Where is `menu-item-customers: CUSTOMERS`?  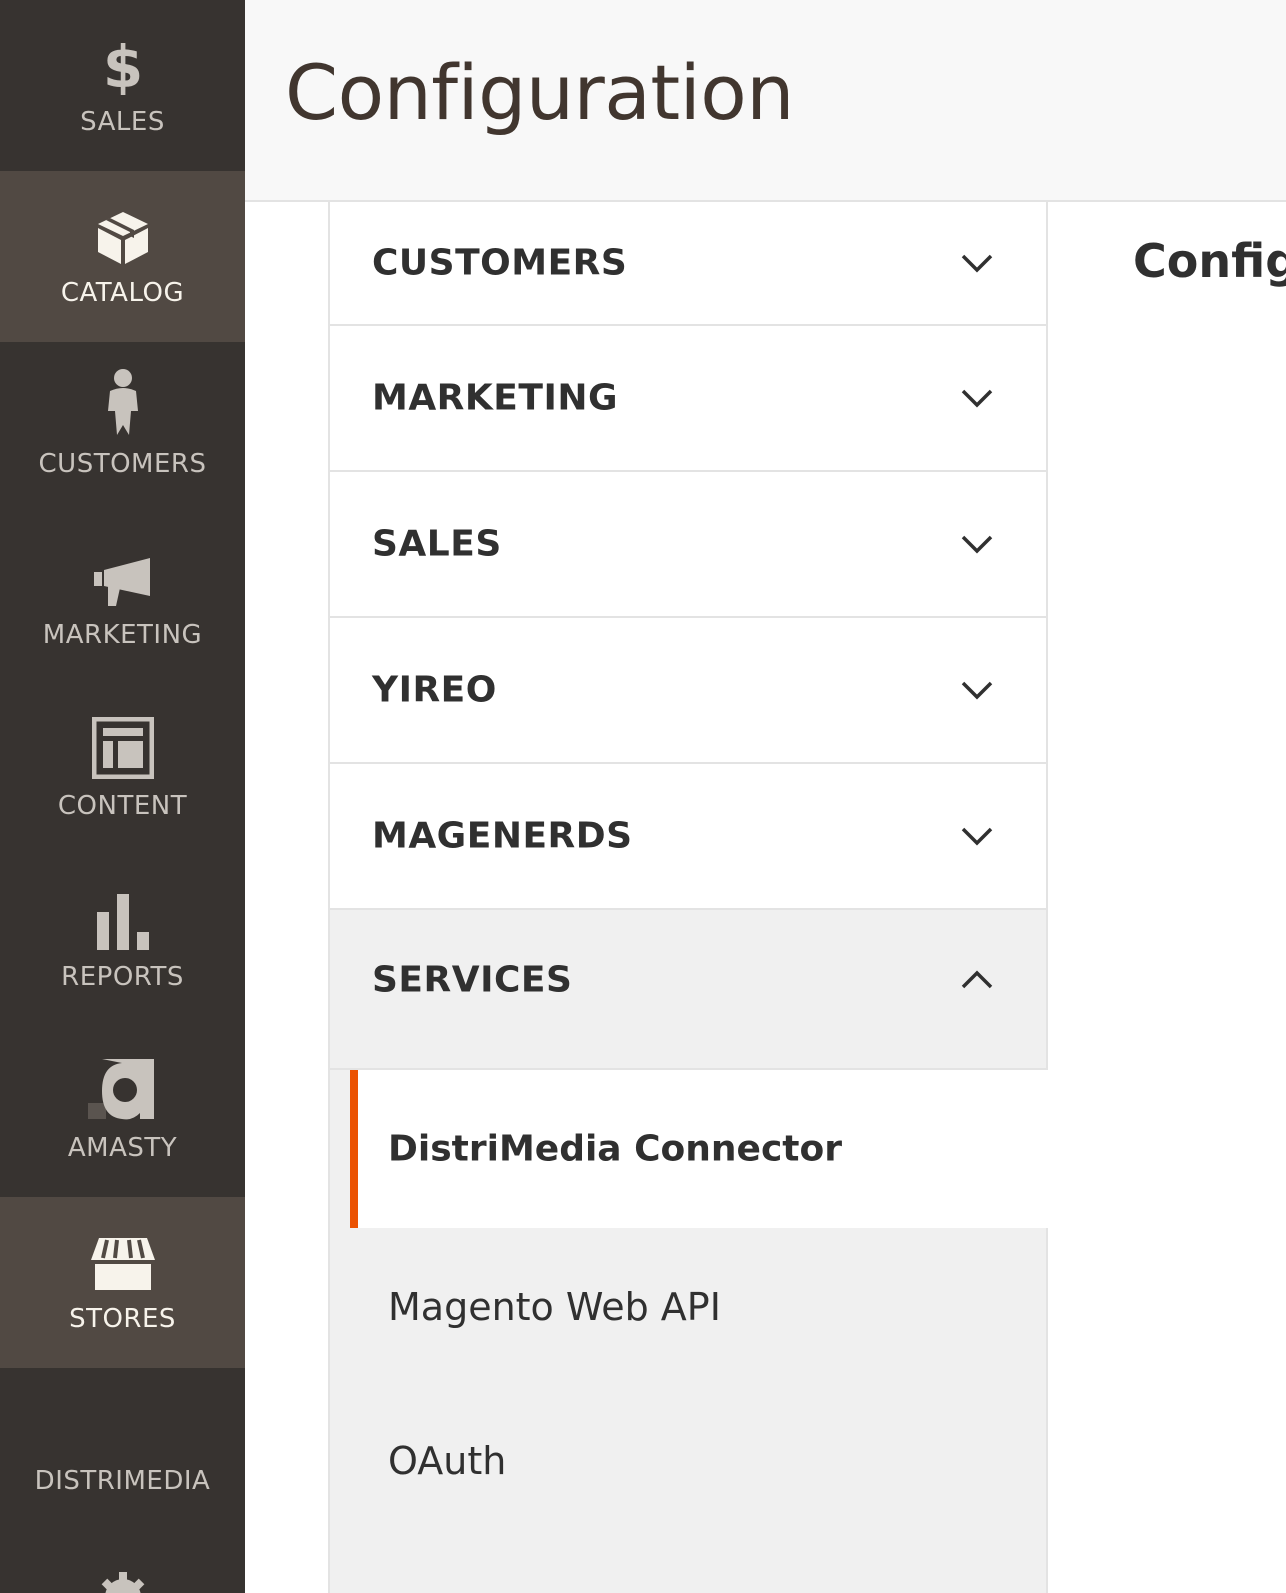
menu-item-customers: CUSTOMERS is located at coordinates (122, 427).